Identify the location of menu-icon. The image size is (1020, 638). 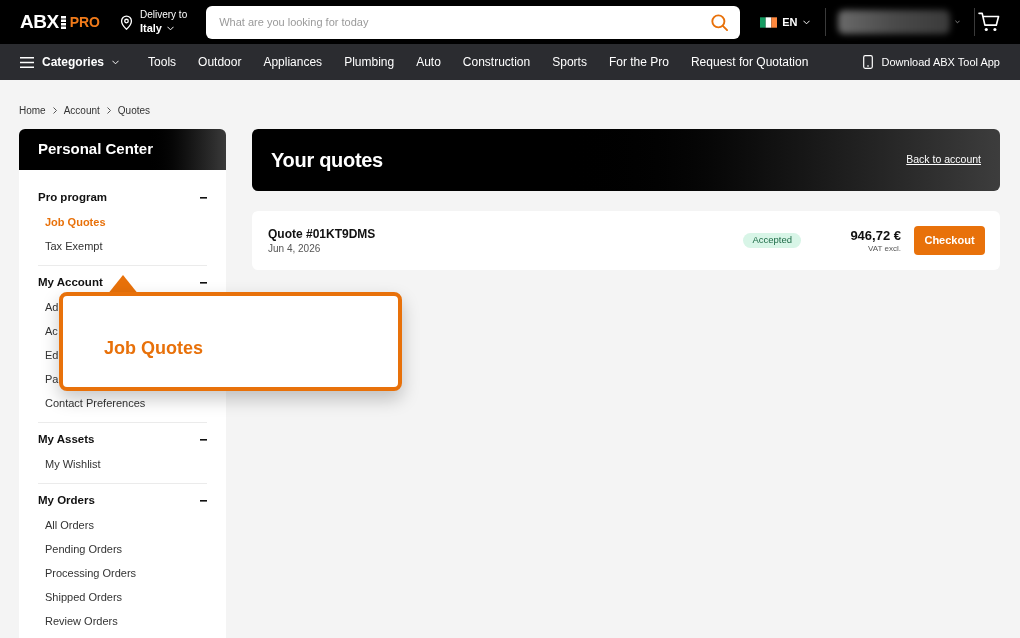
(27, 62).